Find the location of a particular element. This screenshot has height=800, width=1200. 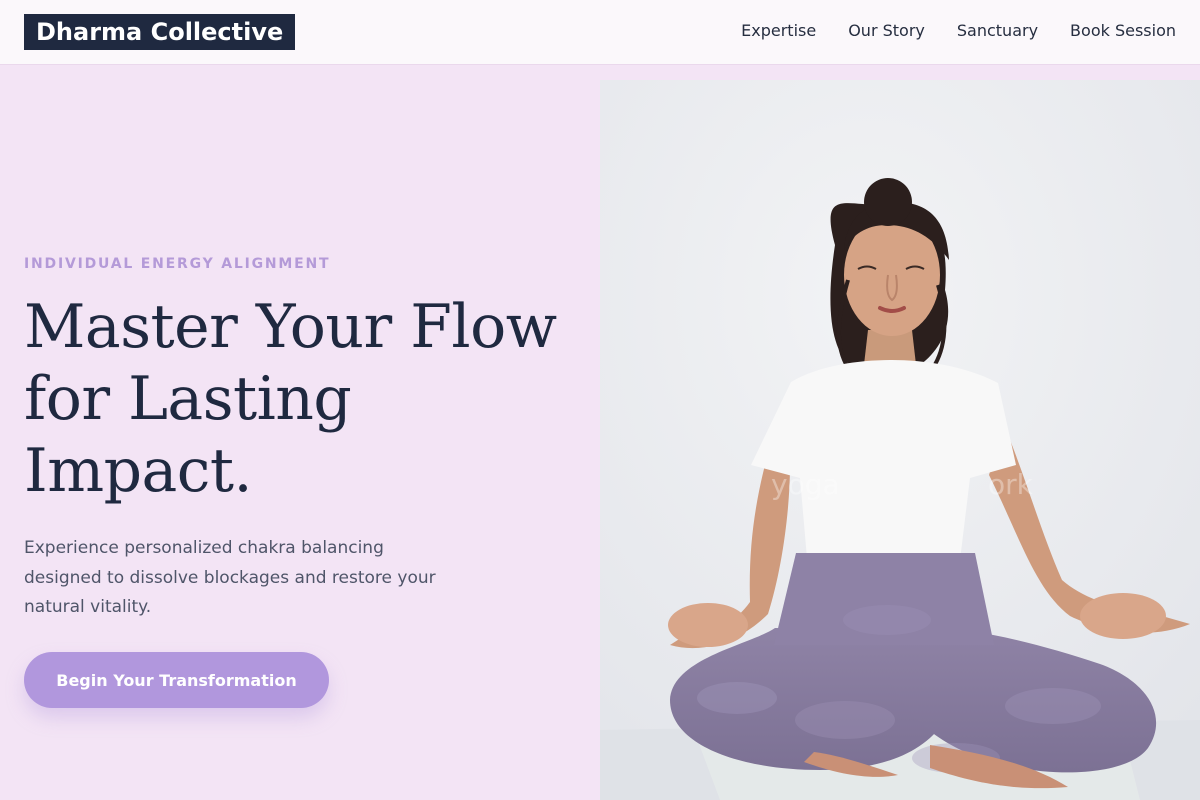

hero-headline-line: Master Your Flow is located at coordinates (290, 327).